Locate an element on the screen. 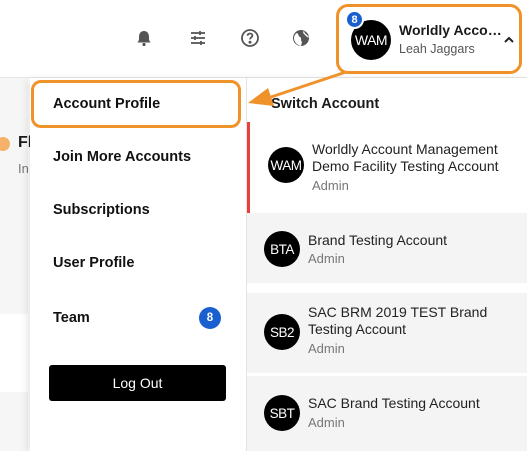 This screenshot has width=527, height=451. chevron-up-icon is located at coordinates (509, 39).